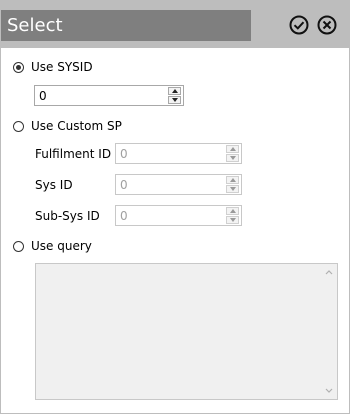  What do you see at coordinates (124, 154) in the screenshot?
I see `fulfilment-id-value: 0` at bounding box center [124, 154].